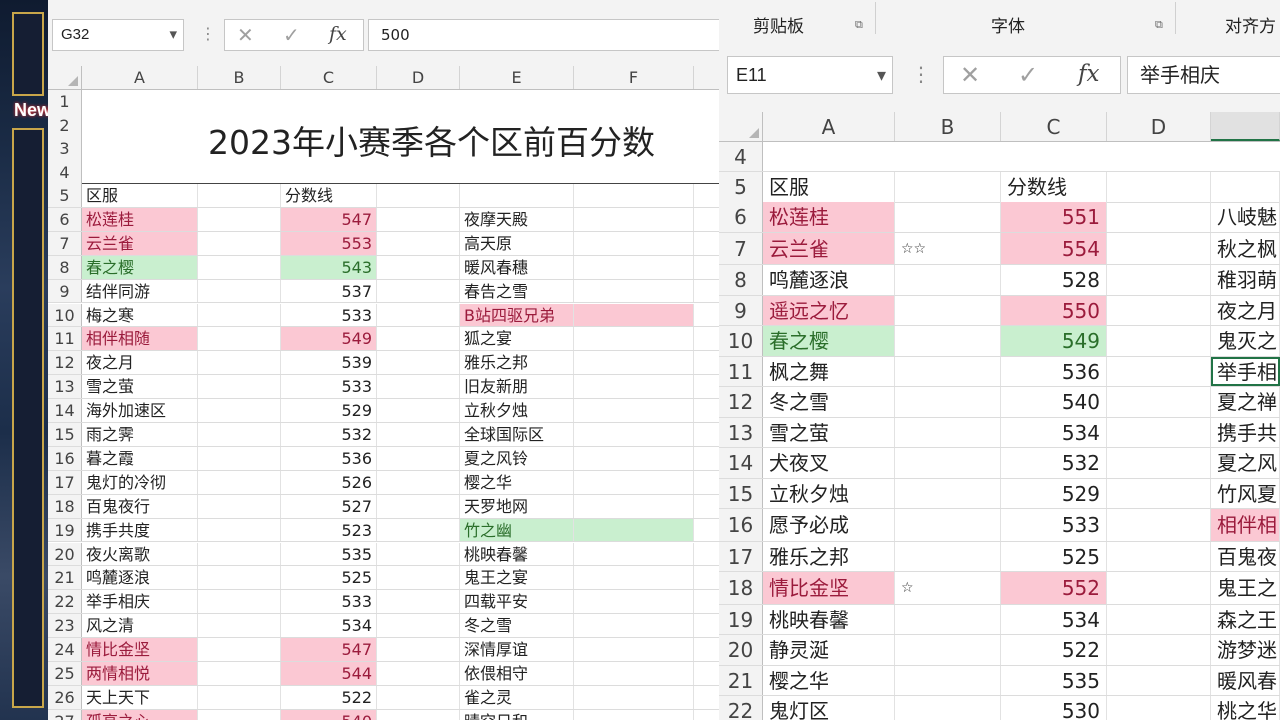 The image size is (1280, 720). I want to click on formula-input: 500, so click(543, 35).